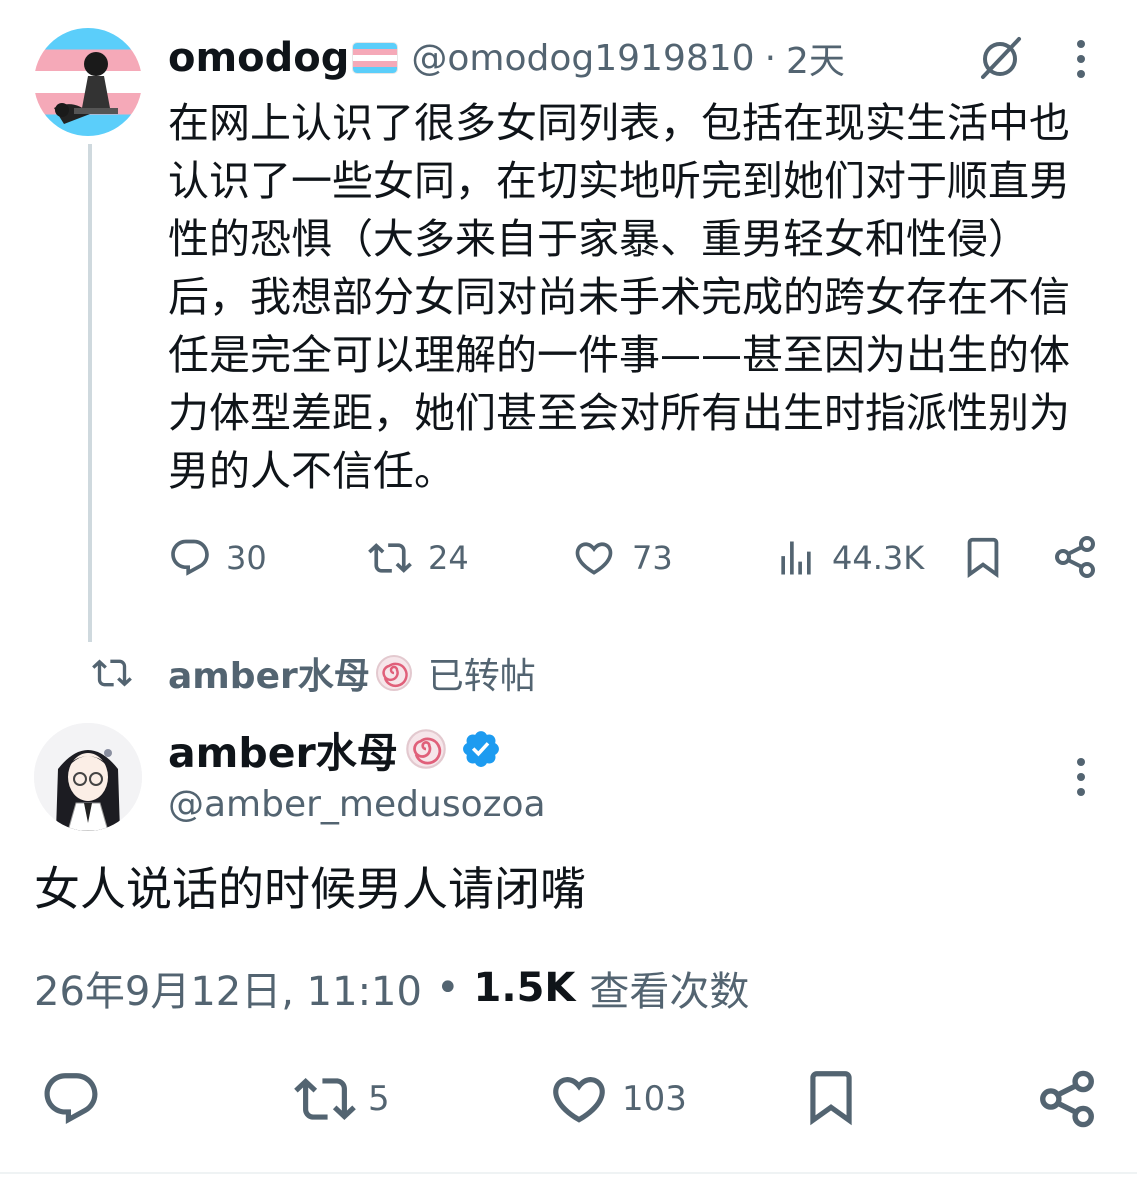 This screenshot has height=1200, width=1137. What do you see at coordinates (379, 1099) in the screenshot?
I see `repost-count: 5` at bounding box center [379, 1099].